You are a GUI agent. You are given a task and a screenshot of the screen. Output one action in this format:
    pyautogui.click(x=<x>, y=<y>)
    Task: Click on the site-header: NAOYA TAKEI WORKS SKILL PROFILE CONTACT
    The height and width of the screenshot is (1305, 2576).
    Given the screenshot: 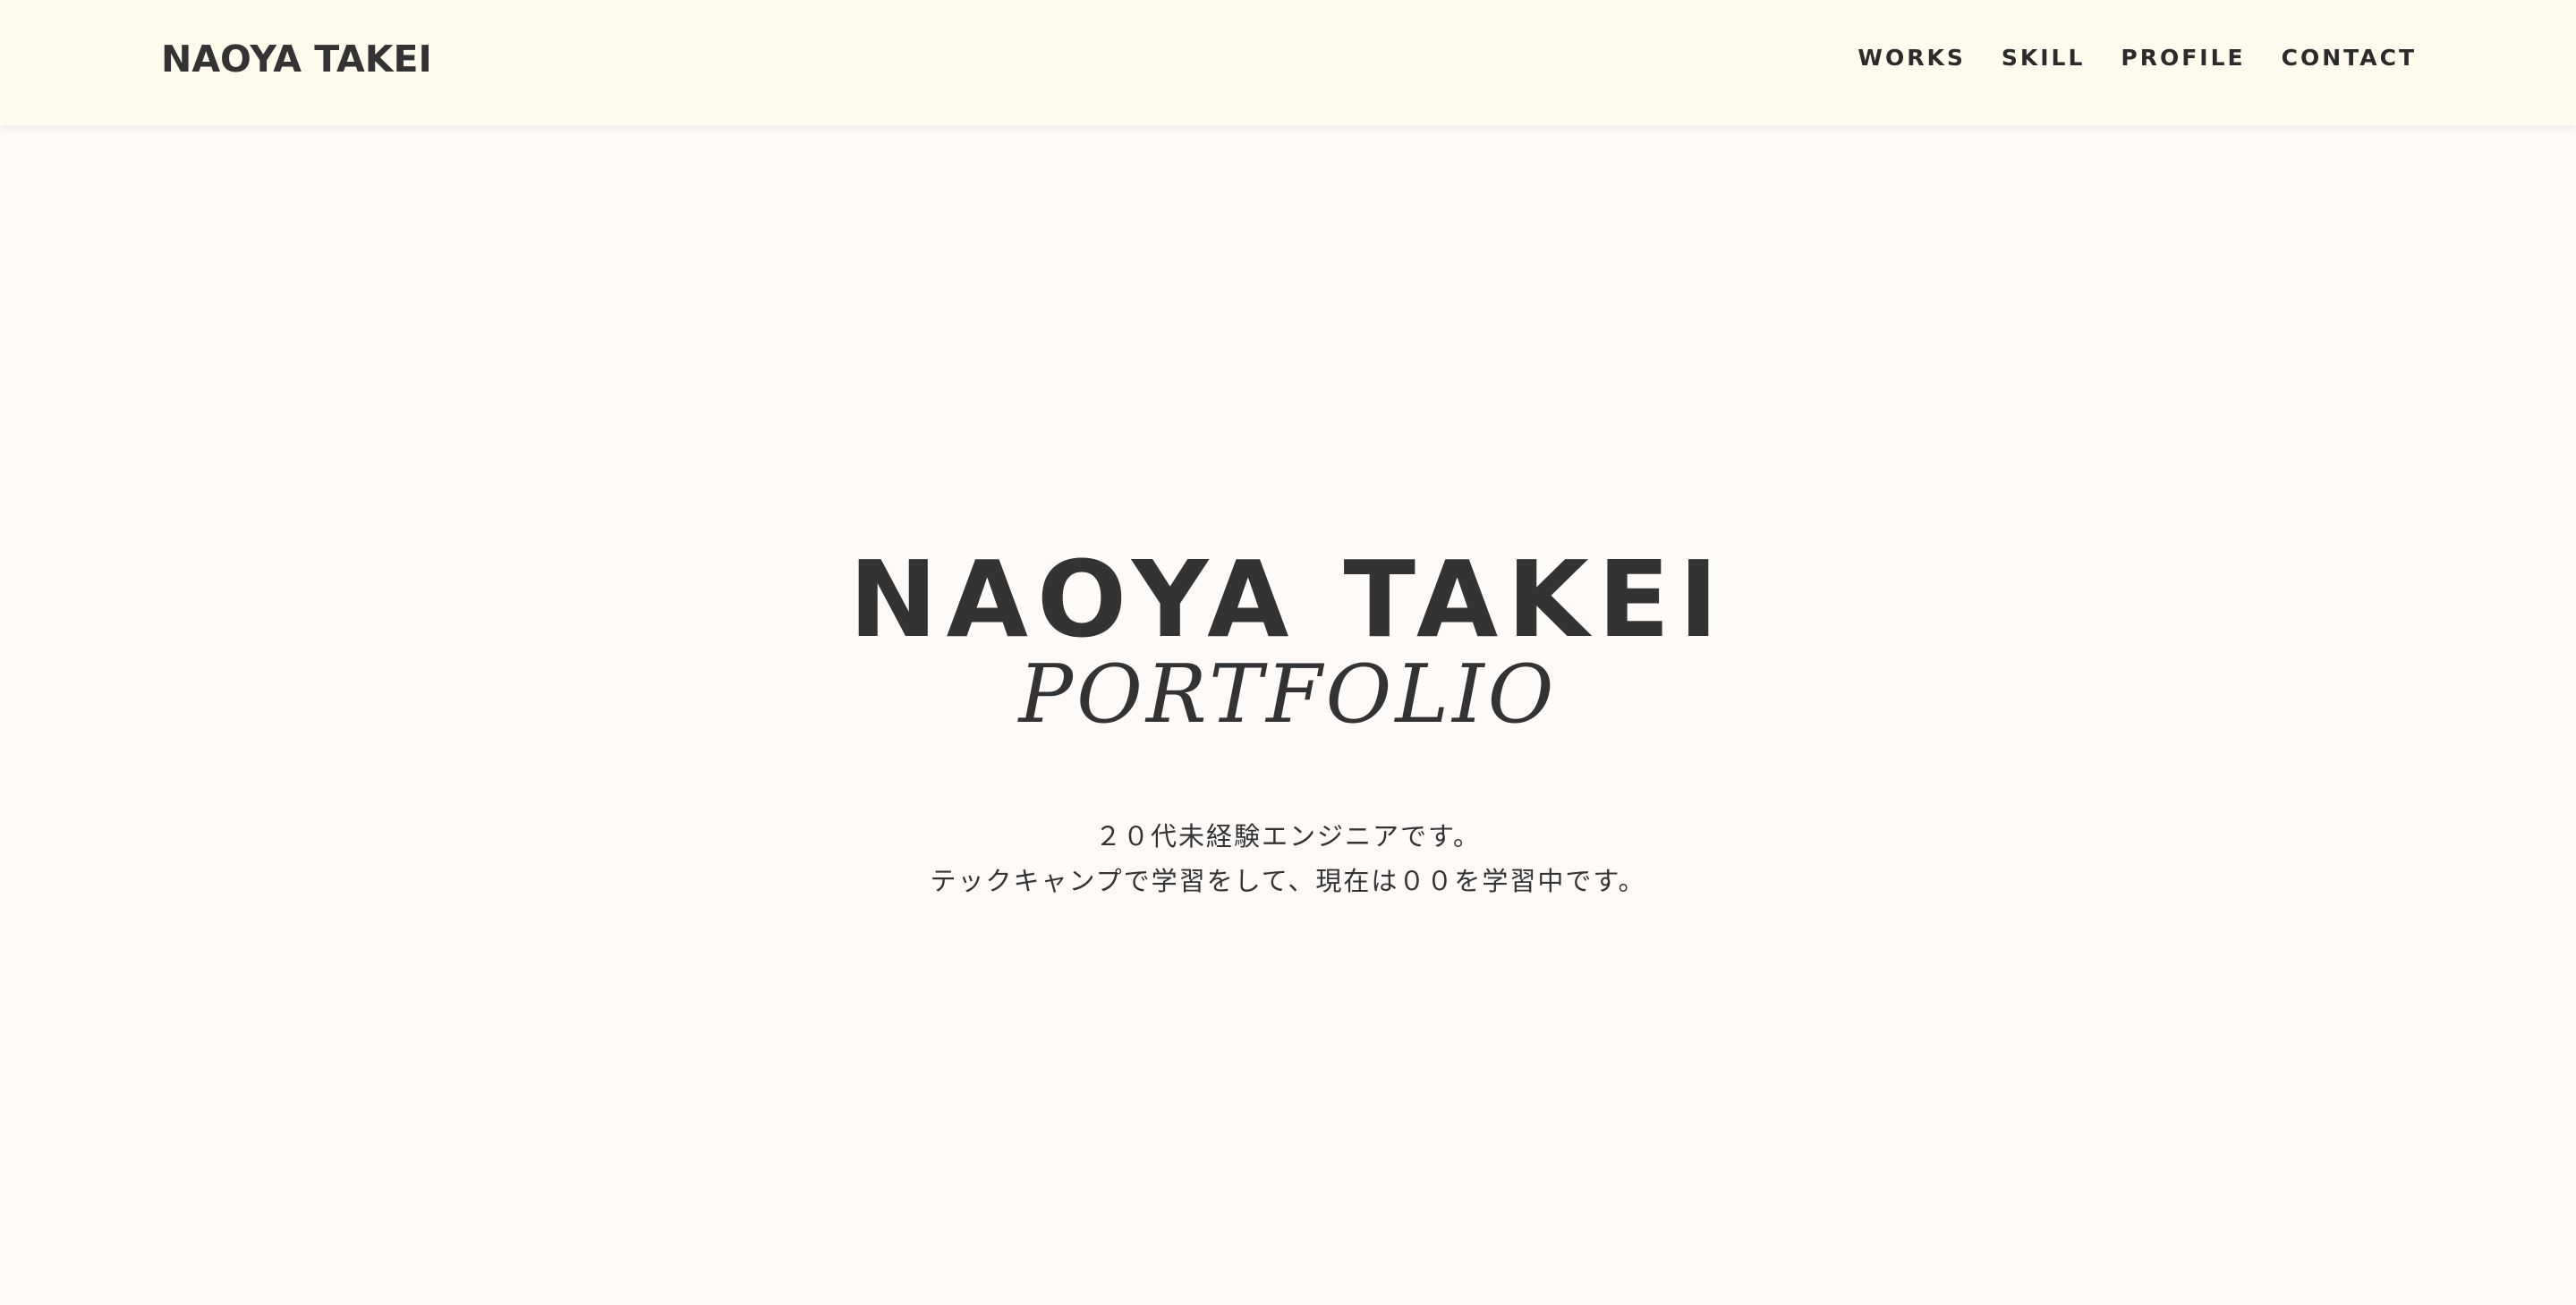 What is the action you would take?
    pyautogui.click(x=1288, y=62)
    